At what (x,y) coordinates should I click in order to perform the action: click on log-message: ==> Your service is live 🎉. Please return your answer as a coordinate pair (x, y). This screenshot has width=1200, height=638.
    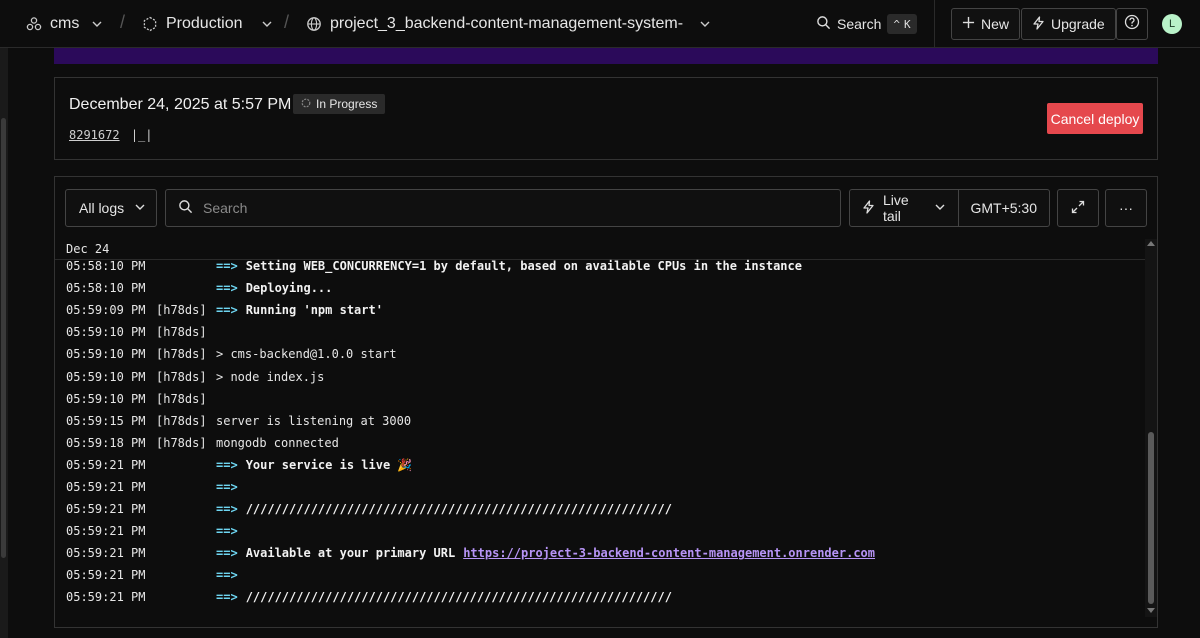
    Looking at the image, I should click on (314, 465).